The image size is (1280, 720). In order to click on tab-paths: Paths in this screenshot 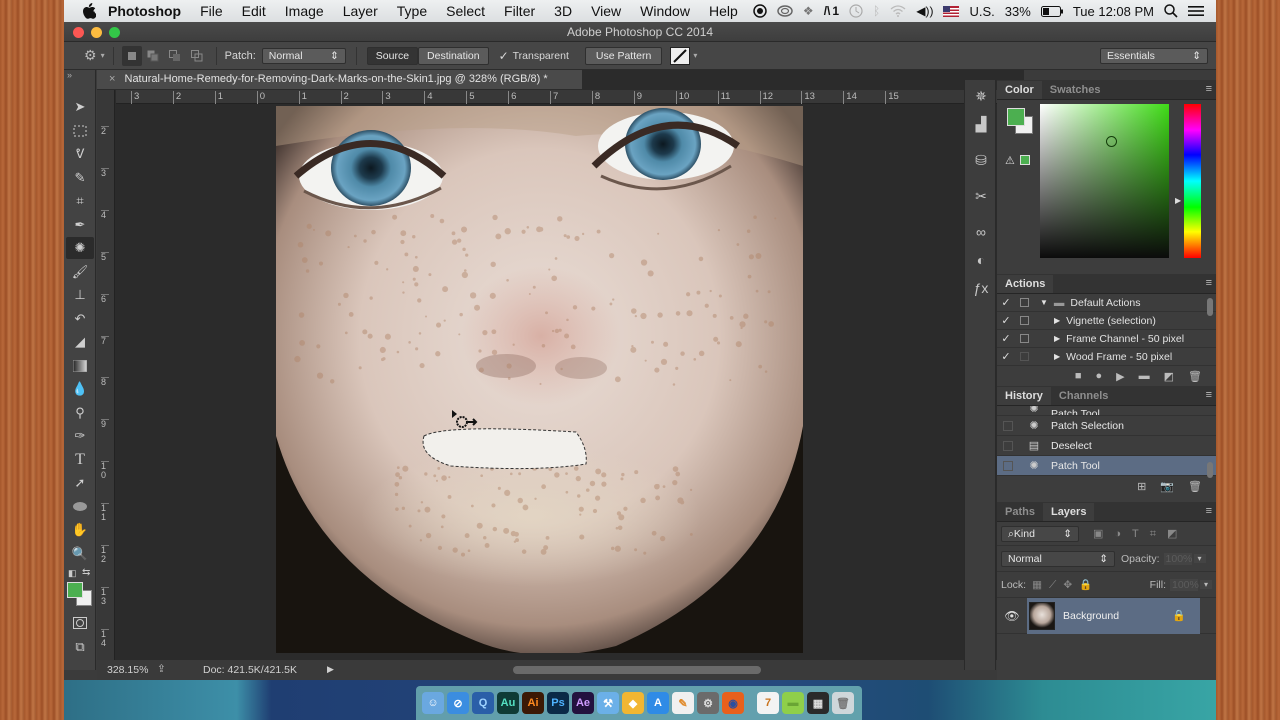, I will do `click(1020, 512)`.